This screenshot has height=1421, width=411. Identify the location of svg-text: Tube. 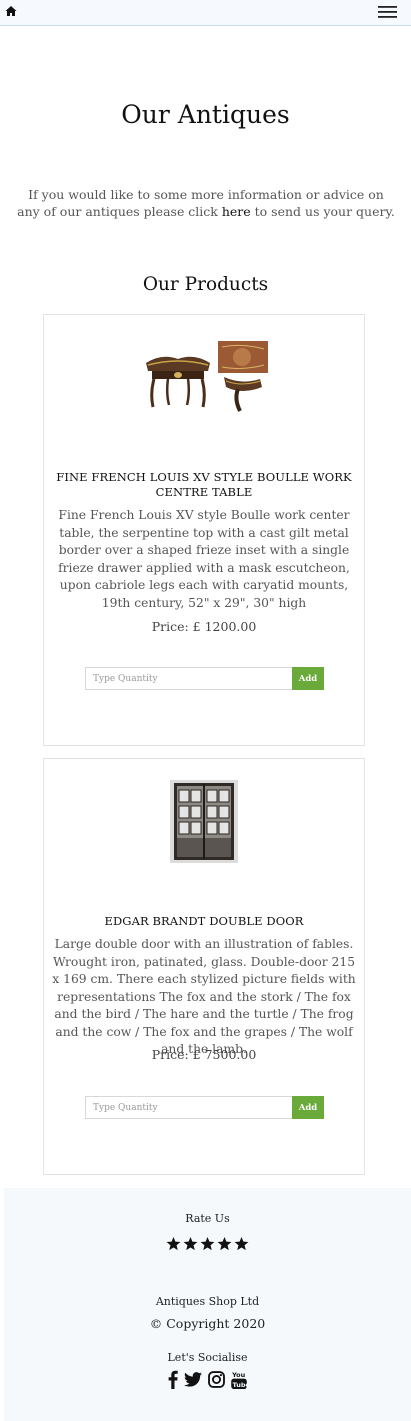
(240, 1385).